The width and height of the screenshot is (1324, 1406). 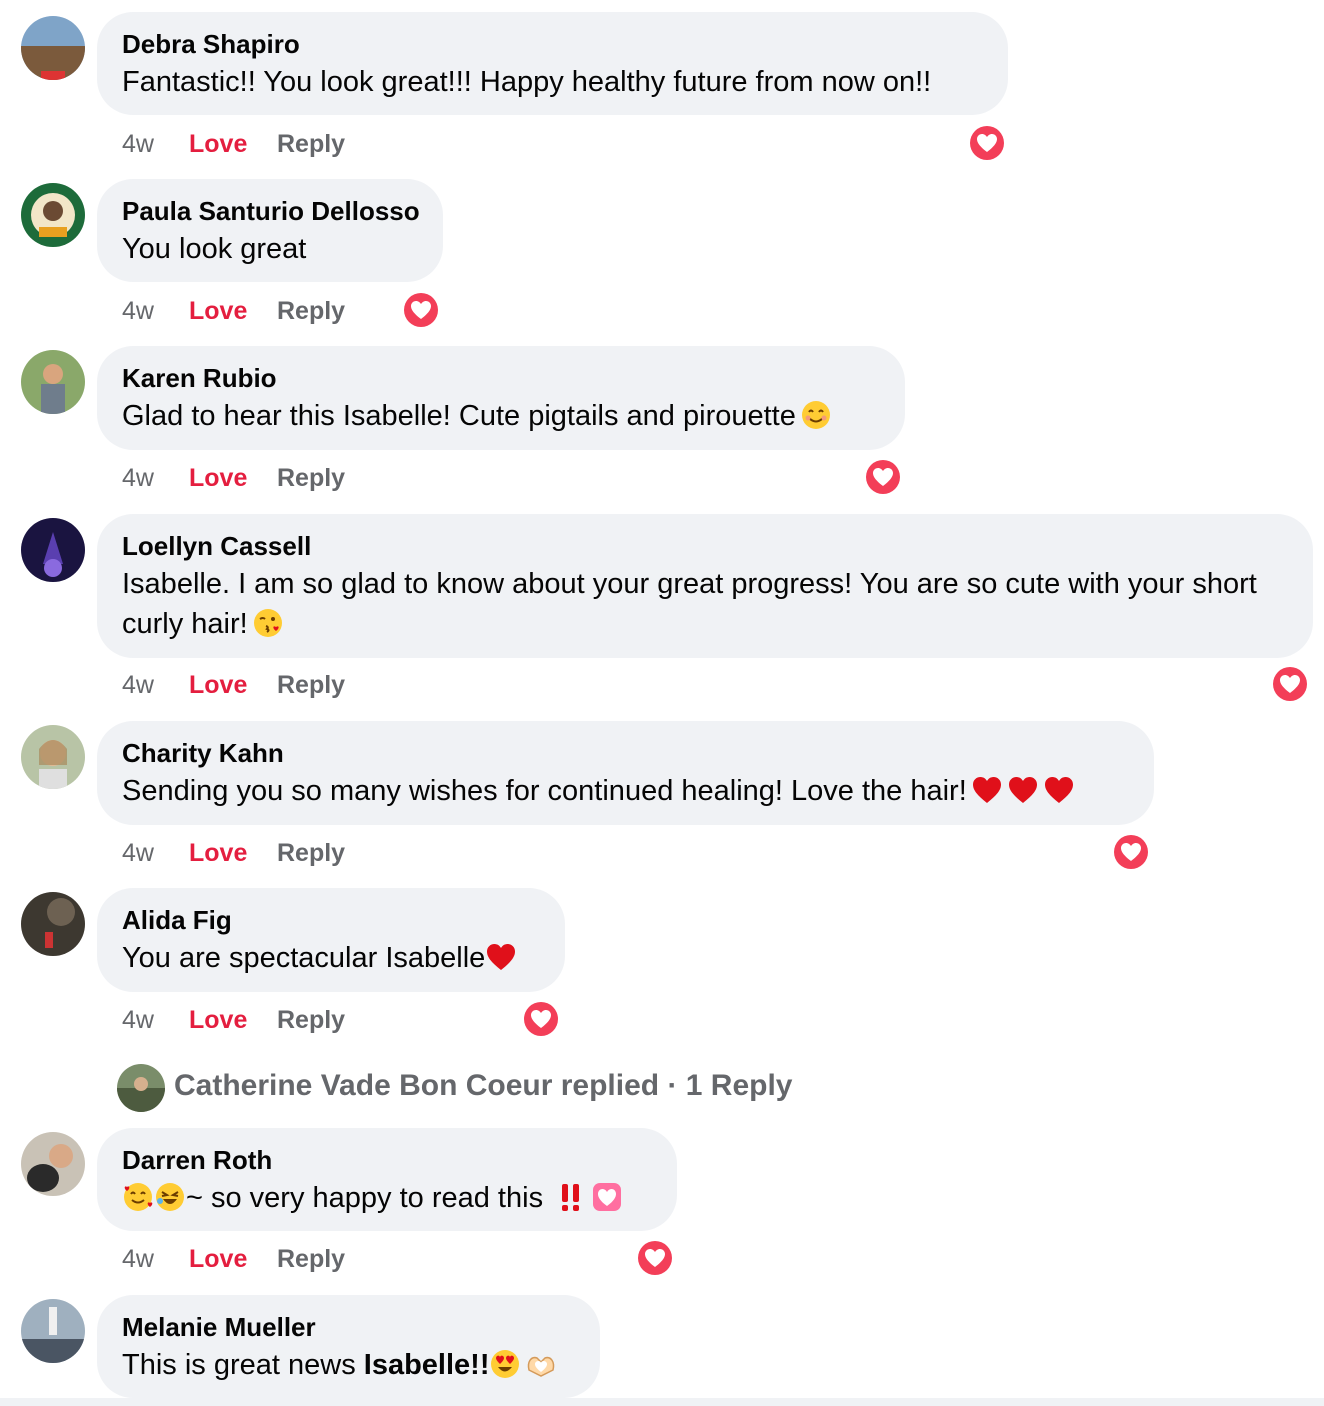 What do you see at coordinates (216, 546) in the screenshot?
I see `comment-author: Loellyn Cassell` at bounding box center [216, 546].